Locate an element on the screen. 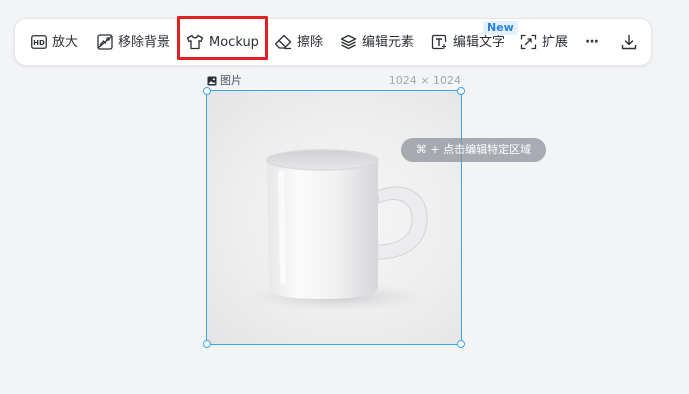 The image size is (689, 394). more-icon: ··· is located at coordinates (592, 42).